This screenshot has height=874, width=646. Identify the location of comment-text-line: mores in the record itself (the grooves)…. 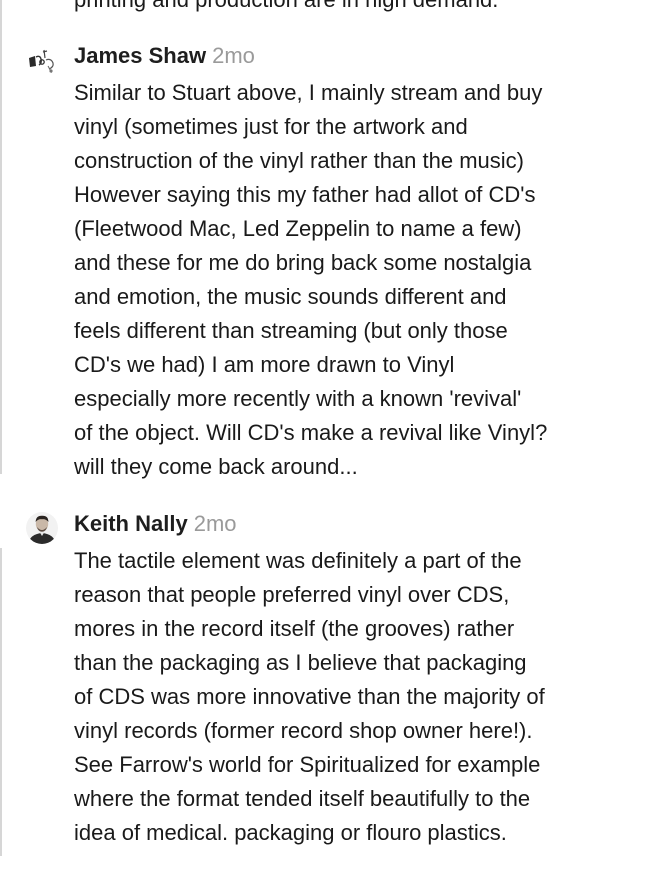
(294, 628).